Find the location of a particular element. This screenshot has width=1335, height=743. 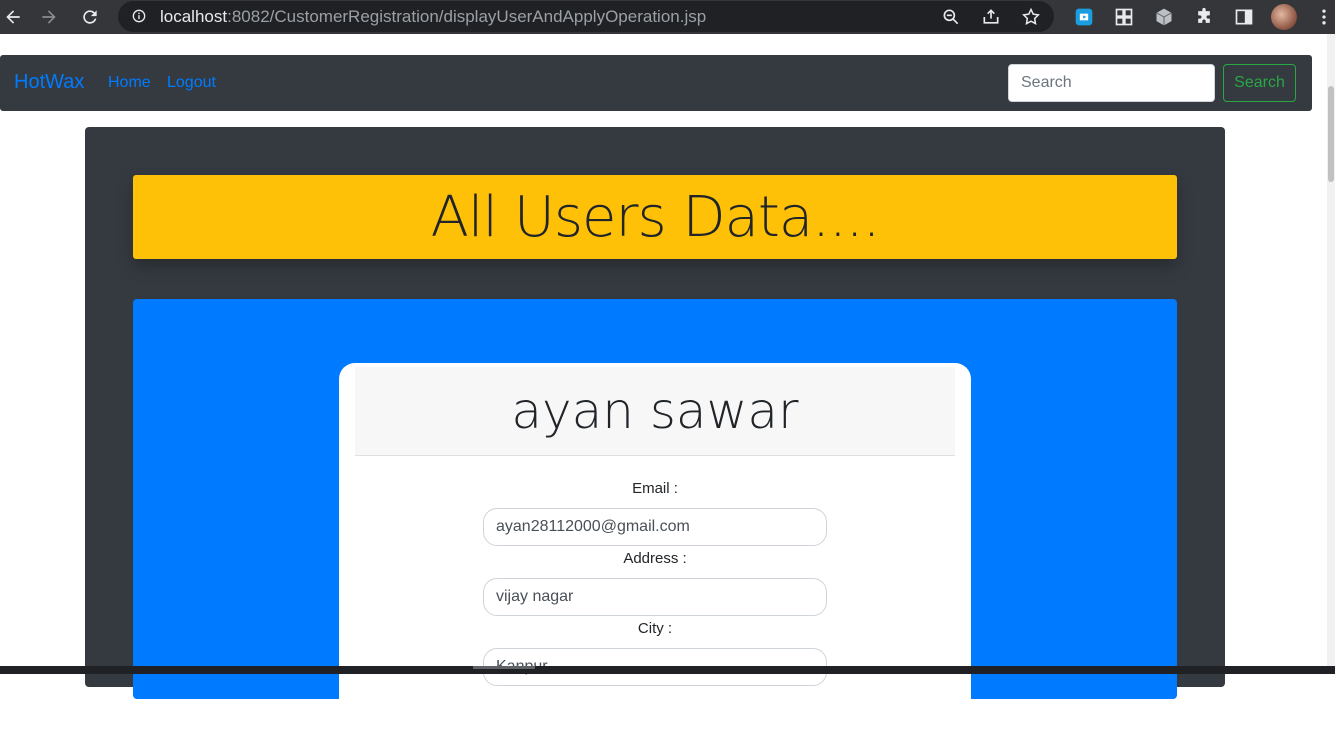

back-icon is located at coordinates (13, 17).